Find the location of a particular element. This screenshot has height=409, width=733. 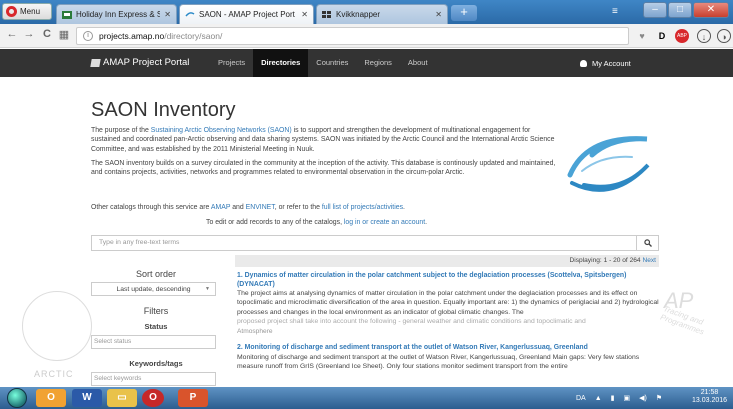

amap-link: AMAP is located at coordinates (220, 207).